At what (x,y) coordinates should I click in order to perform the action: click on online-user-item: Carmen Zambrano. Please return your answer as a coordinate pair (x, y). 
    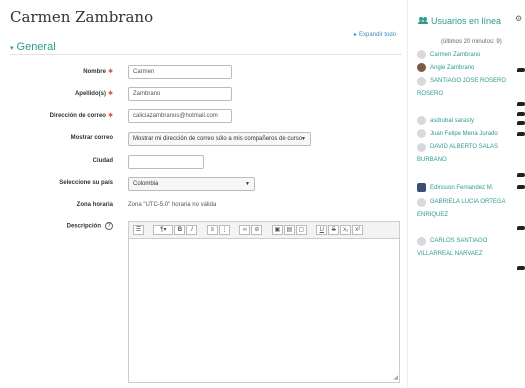
    Looking at the image, I should click on (471, 55).